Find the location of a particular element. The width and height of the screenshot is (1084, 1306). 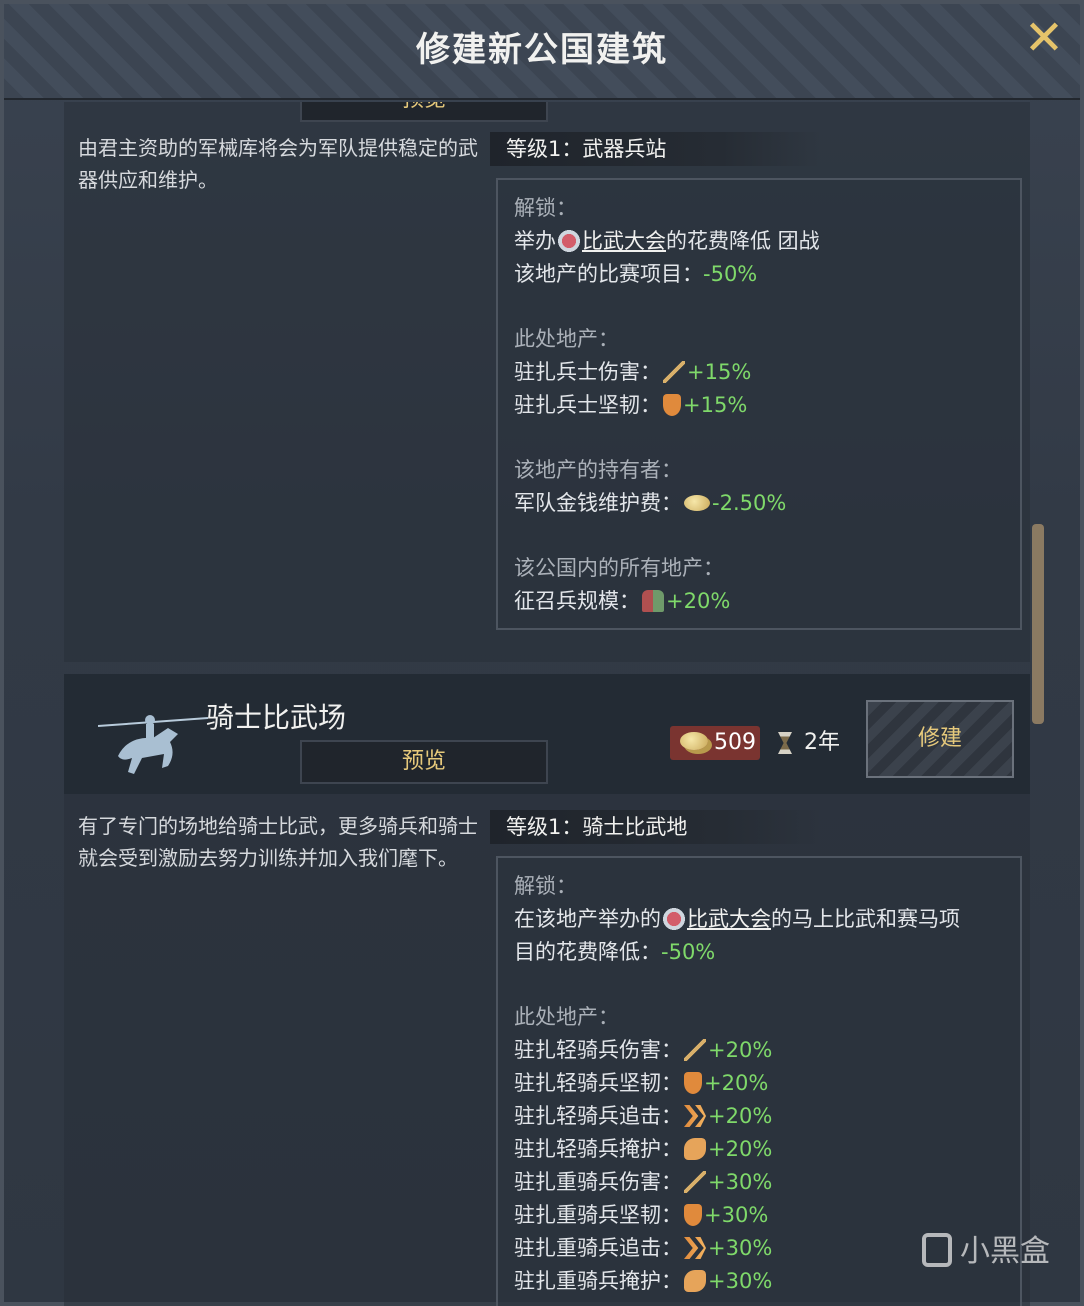

duchy-heading: 该公国内的所有地产： is located at coordinates (619, 568).